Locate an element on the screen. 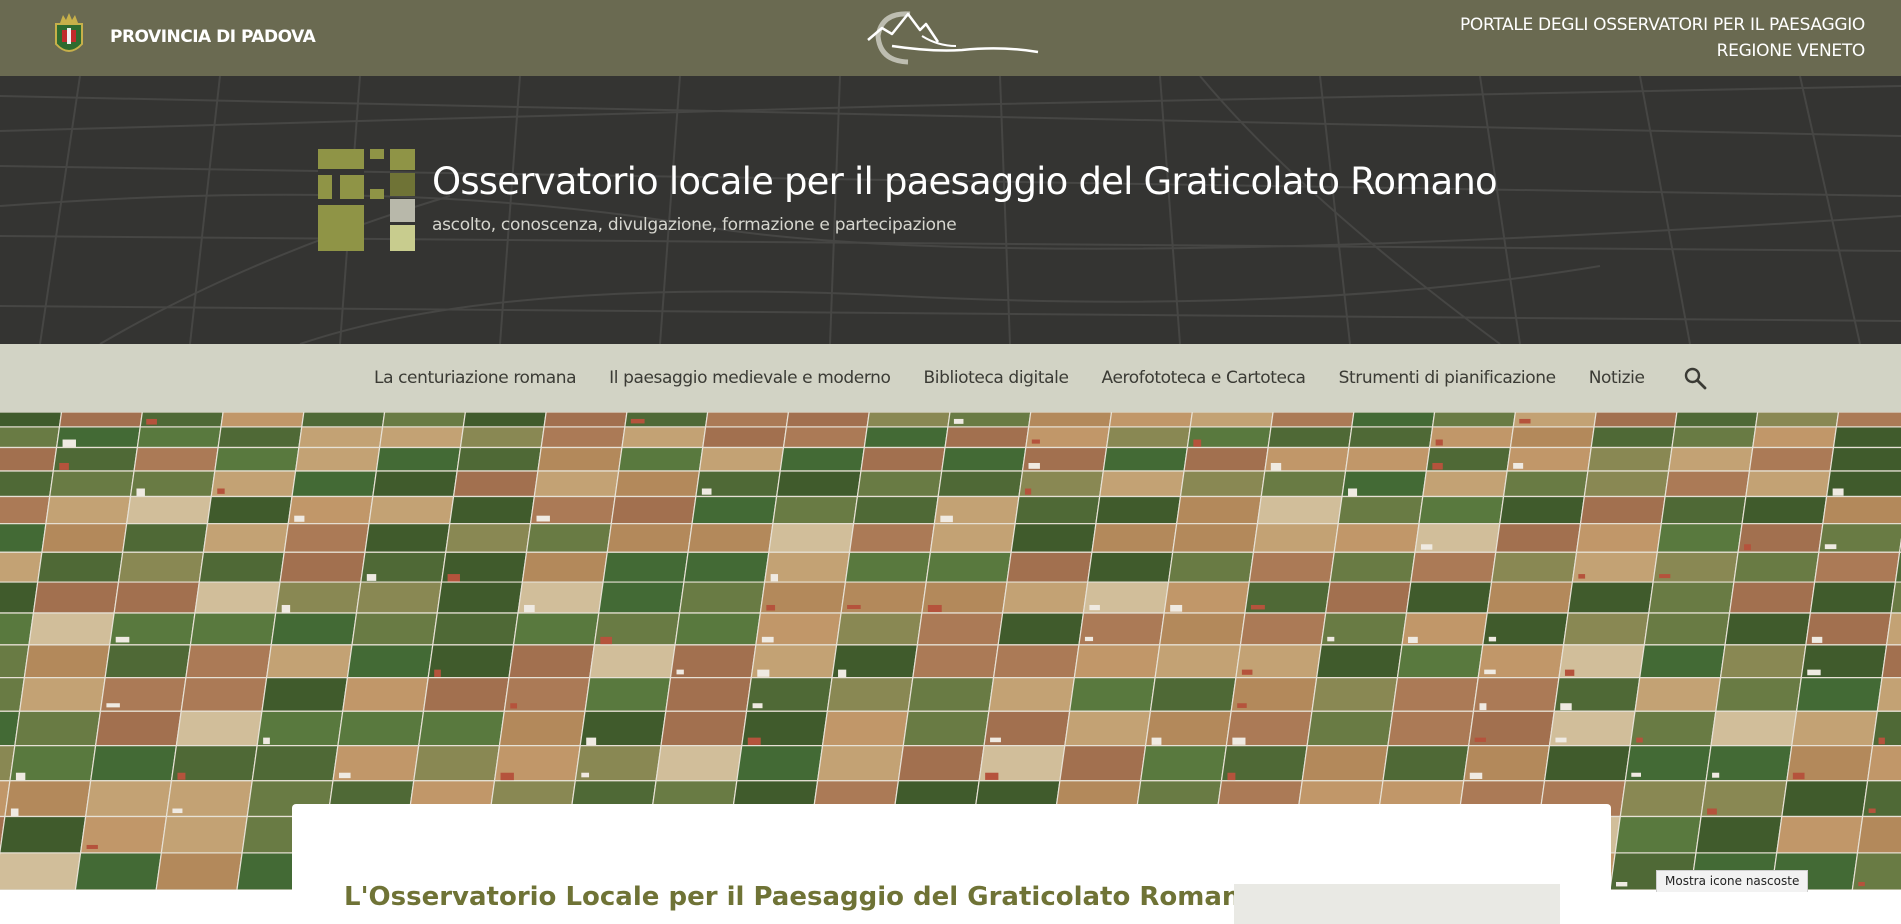 Image resolution: width=1901 pixels, height=924 pixels. show-hidden-icons-tooltip: Mostra icone nascoste is located at coordinates (1732, 881).